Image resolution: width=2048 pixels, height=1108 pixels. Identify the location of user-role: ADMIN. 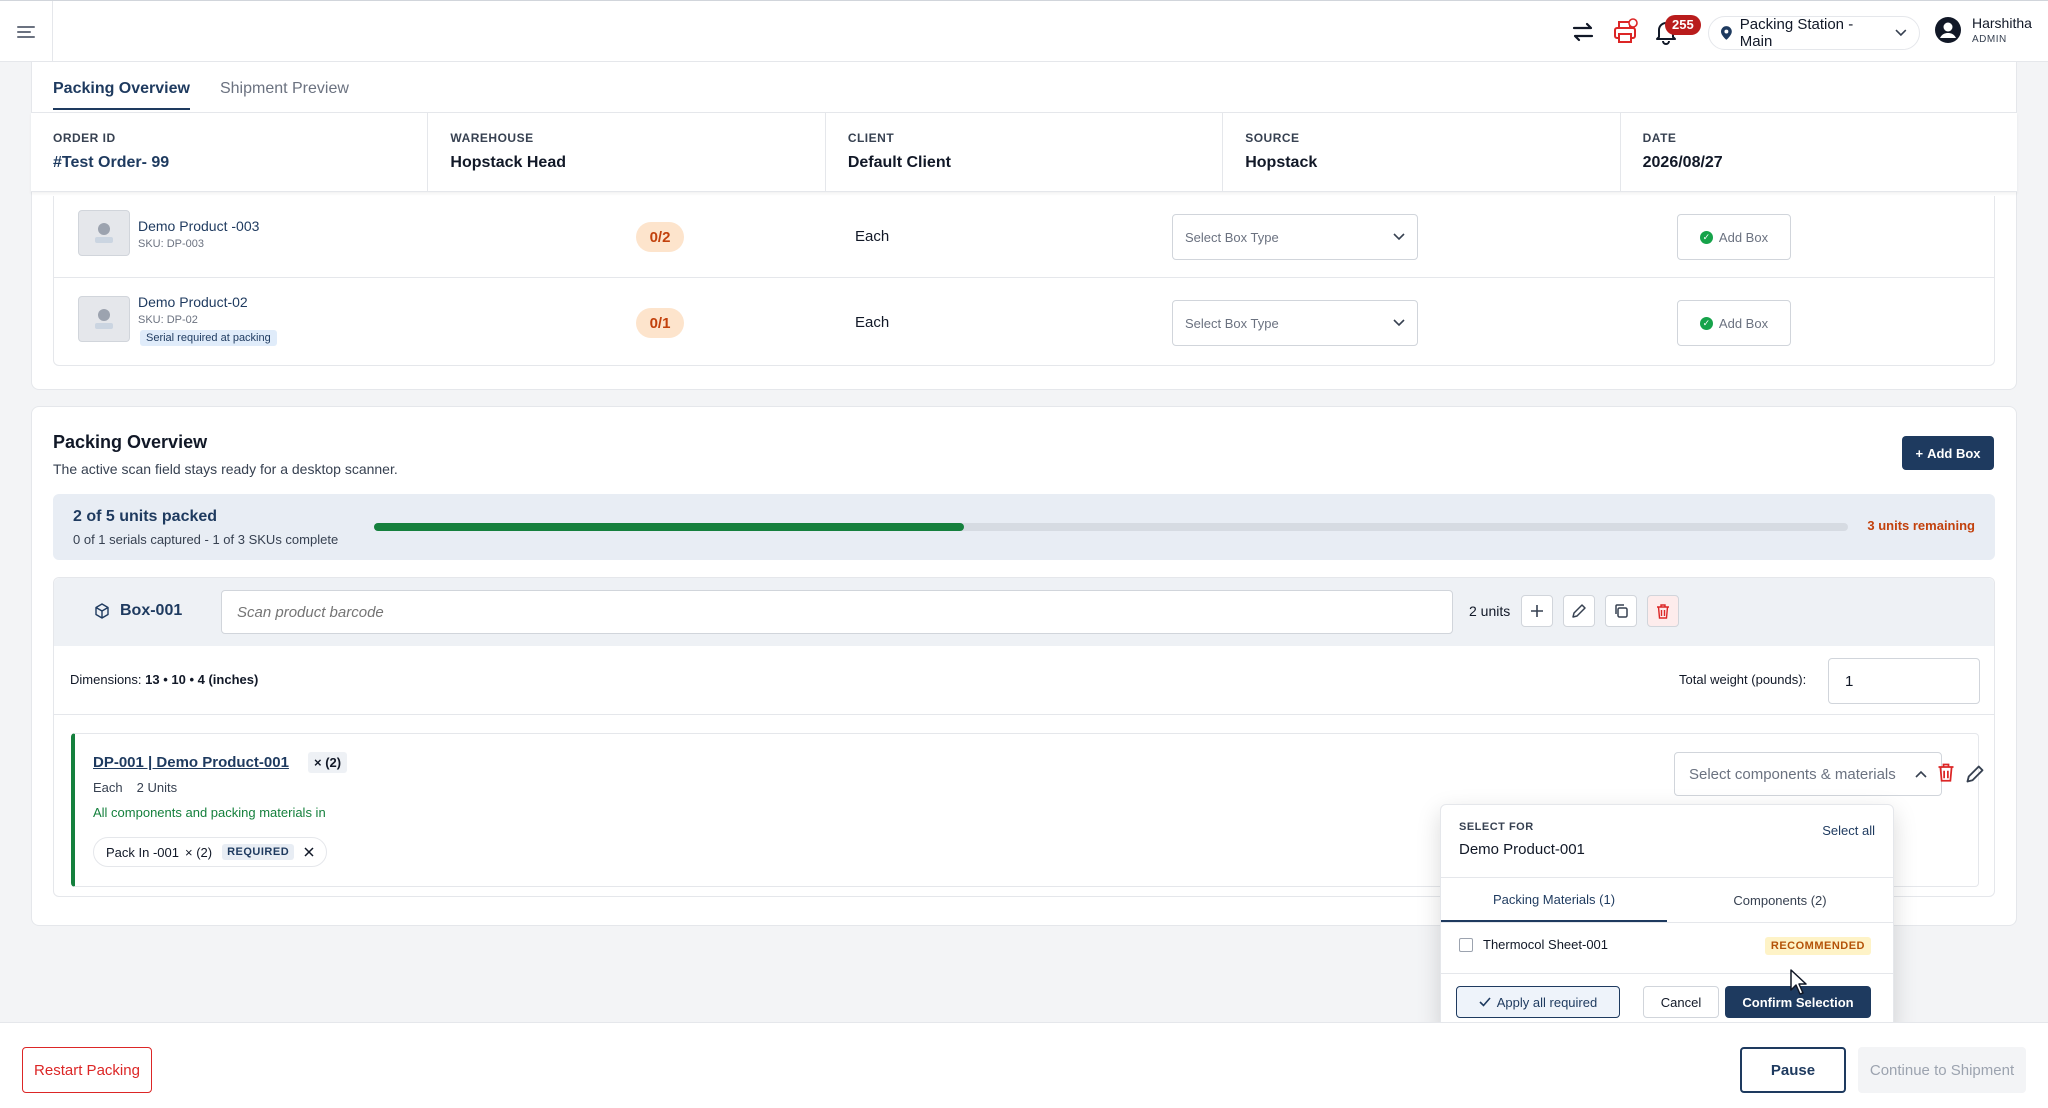
(1989, 39).